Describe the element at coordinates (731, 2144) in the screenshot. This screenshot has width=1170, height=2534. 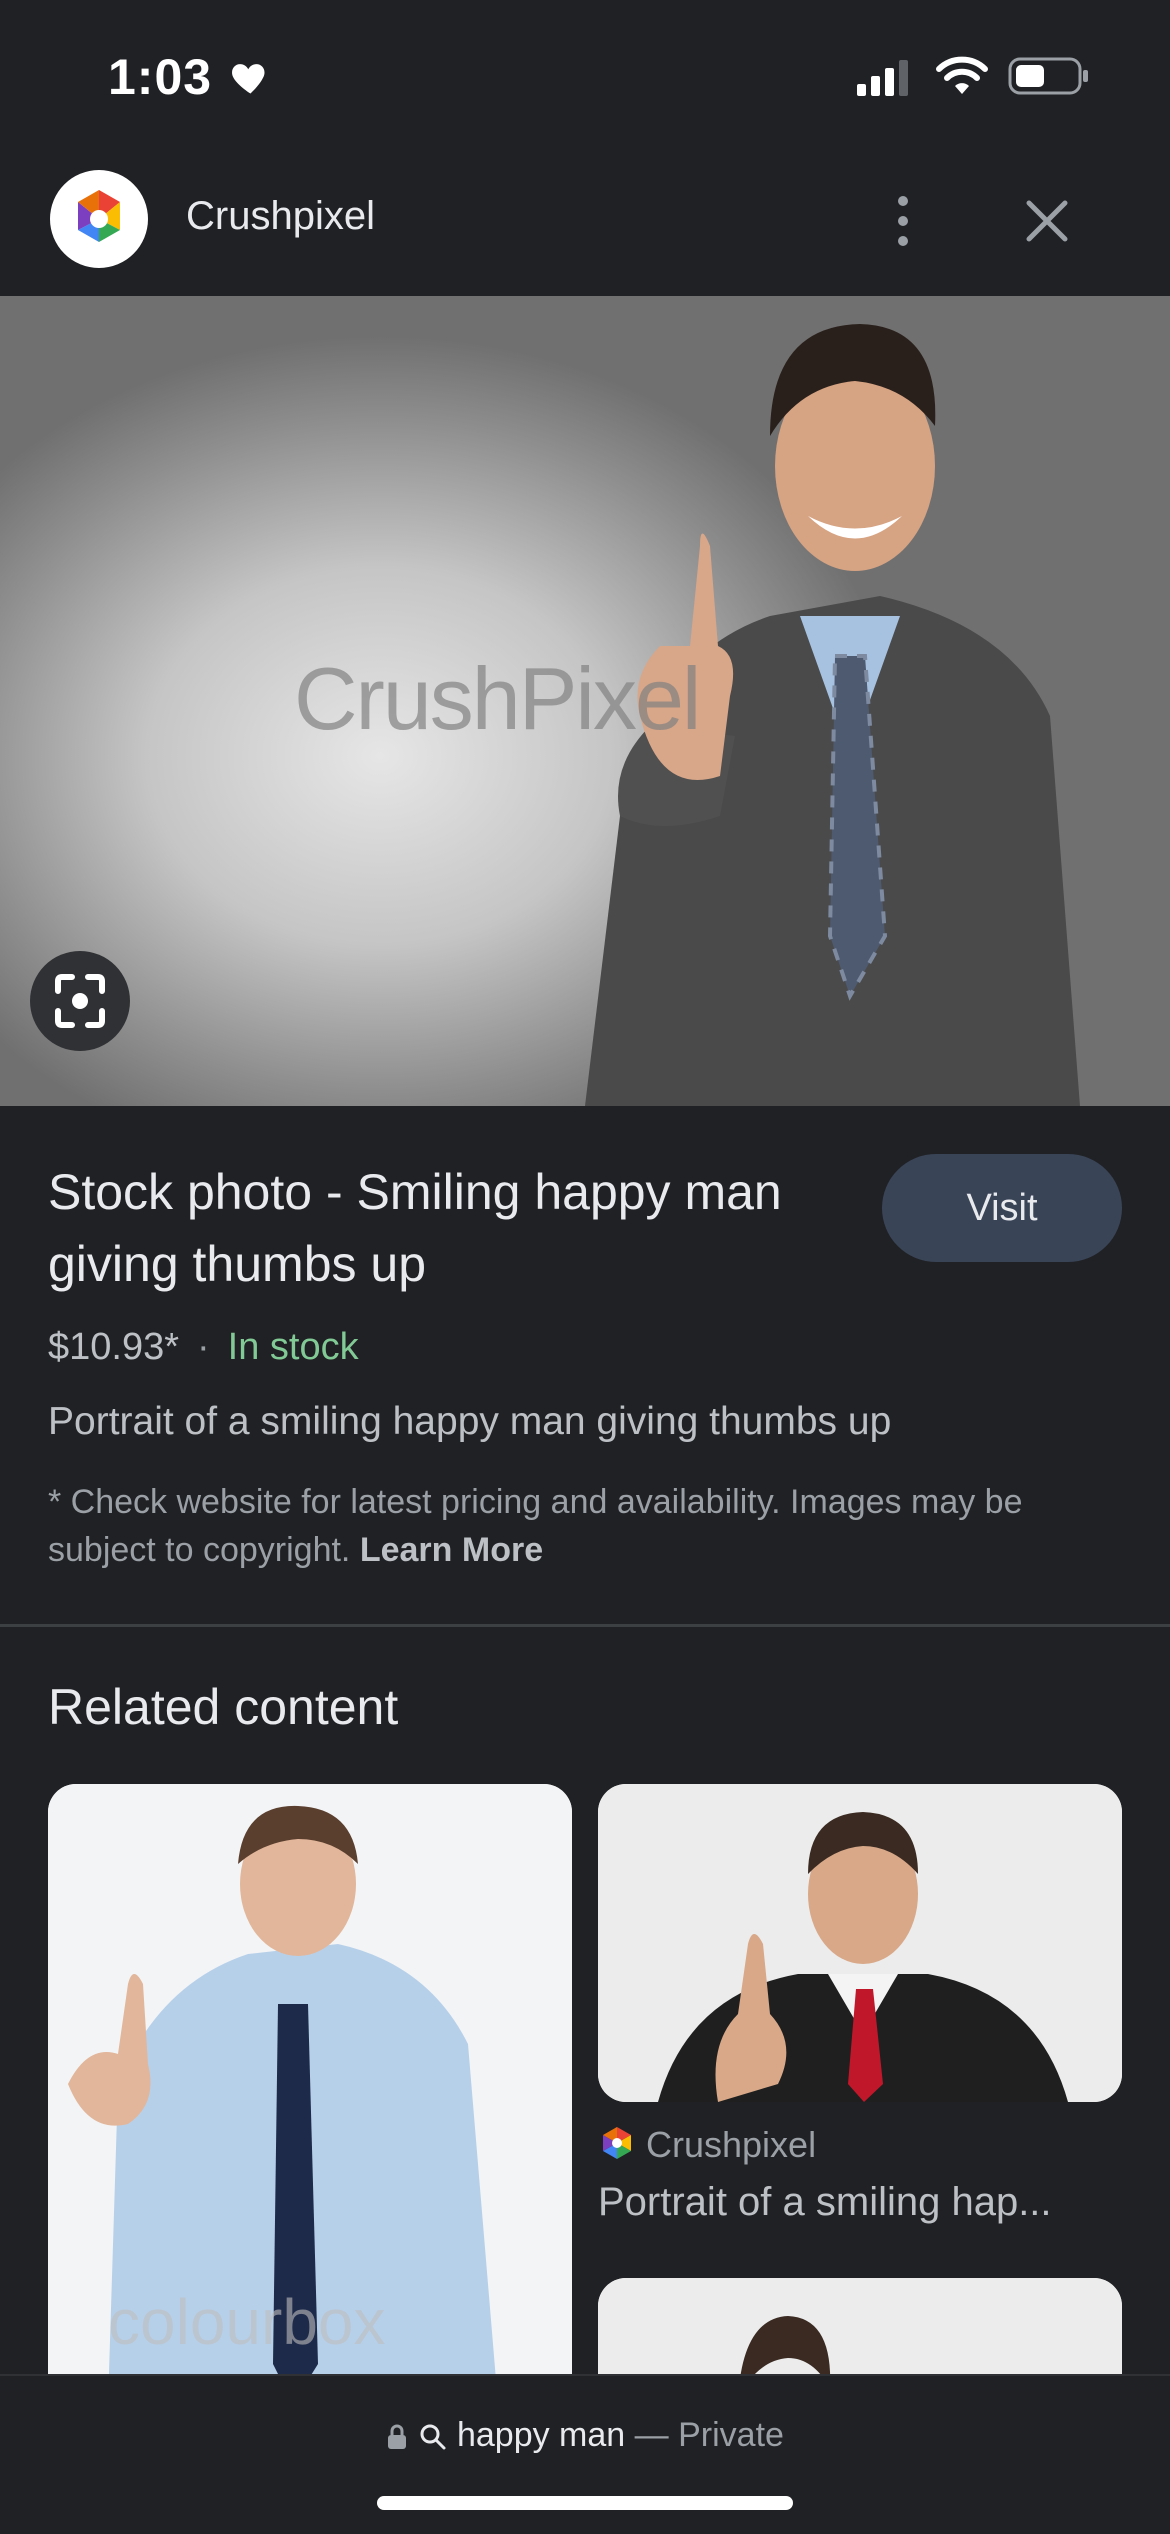
I see `related-card-2-source-name: Crushpixel` at that location.